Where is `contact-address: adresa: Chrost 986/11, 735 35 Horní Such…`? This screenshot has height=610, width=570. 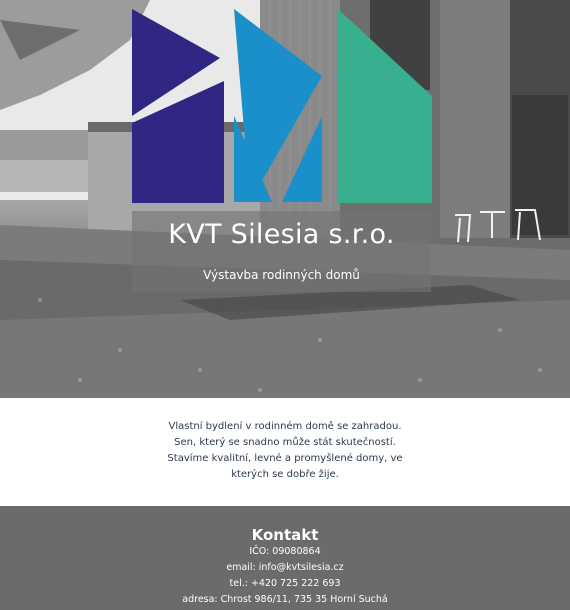
contact-address: adresa: Chrost 986/11, 735 35 Horní Such… is located at coordinates (285, 599).